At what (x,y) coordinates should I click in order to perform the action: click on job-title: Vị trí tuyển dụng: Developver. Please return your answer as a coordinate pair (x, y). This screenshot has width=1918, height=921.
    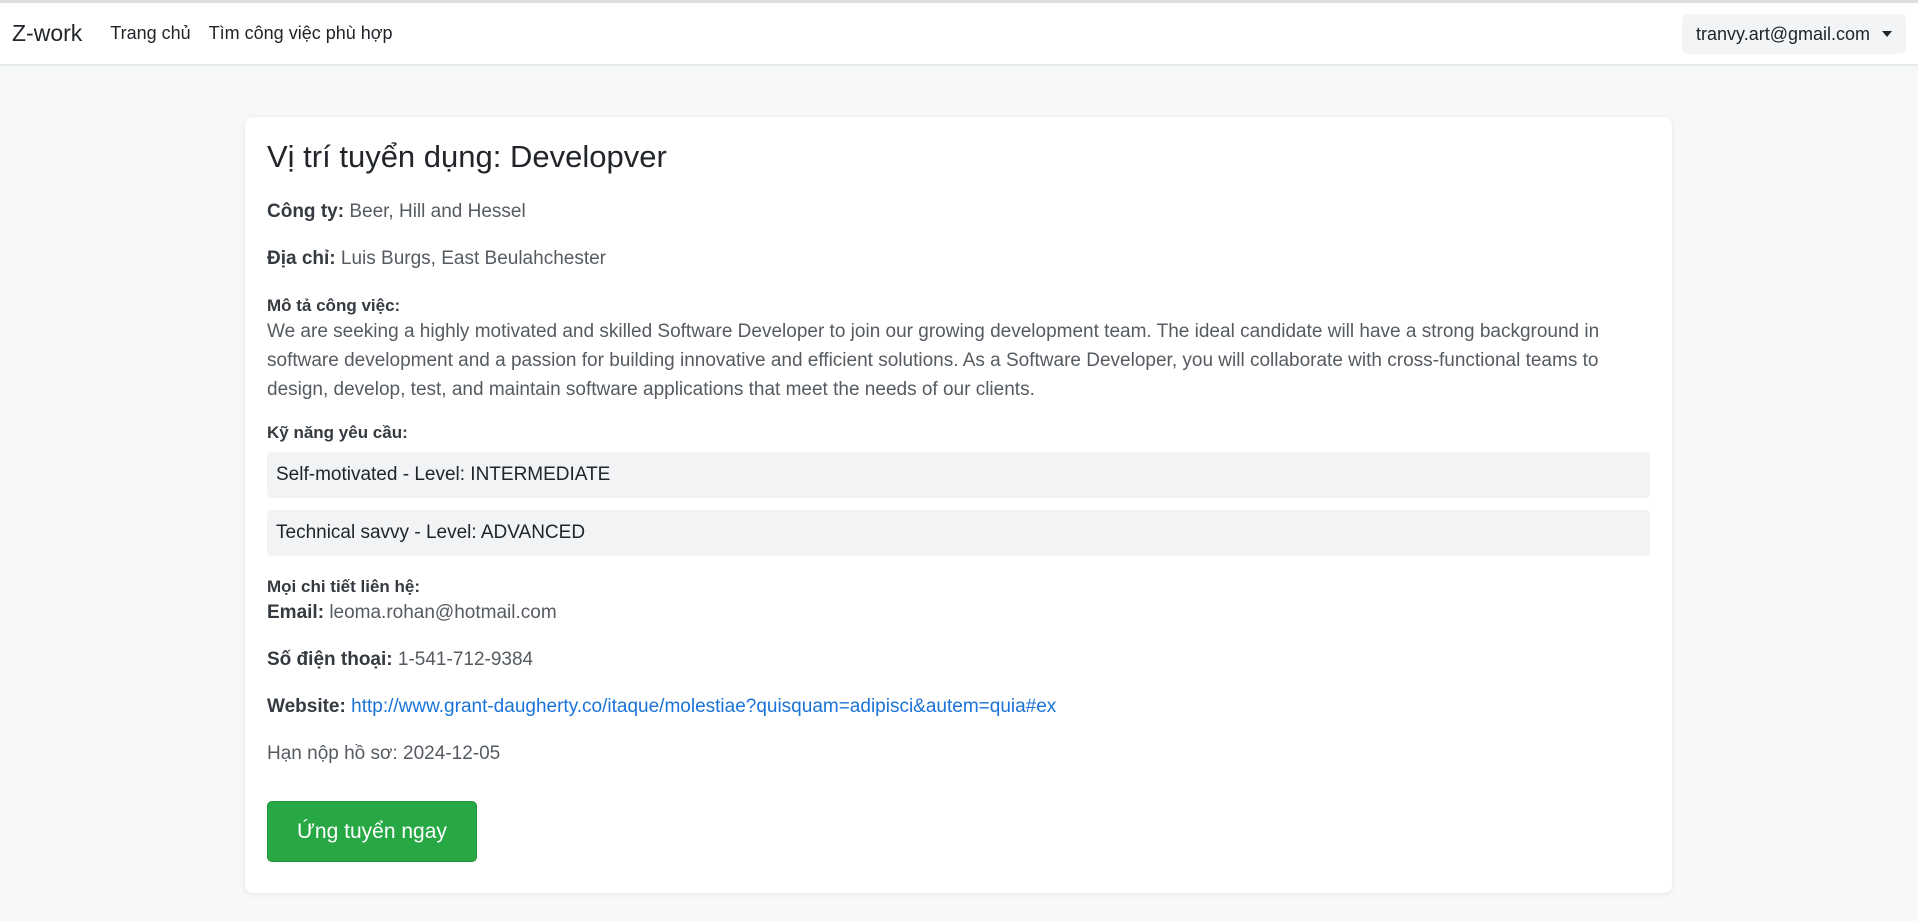
    Looking at the image, I should click on (467, 156).